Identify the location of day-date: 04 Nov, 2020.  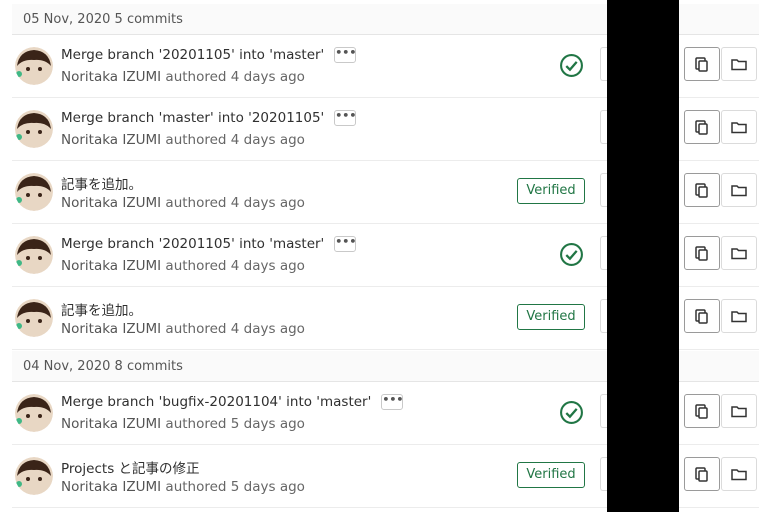
(67, 366).